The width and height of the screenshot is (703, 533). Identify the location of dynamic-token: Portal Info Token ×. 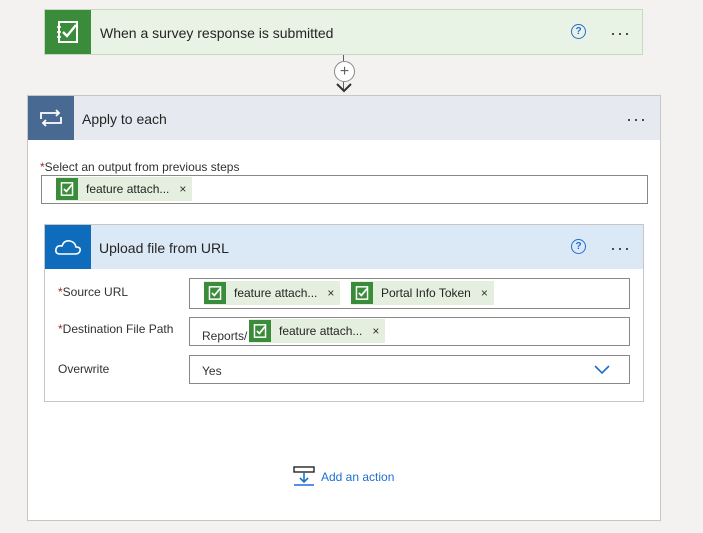
(422, 293).